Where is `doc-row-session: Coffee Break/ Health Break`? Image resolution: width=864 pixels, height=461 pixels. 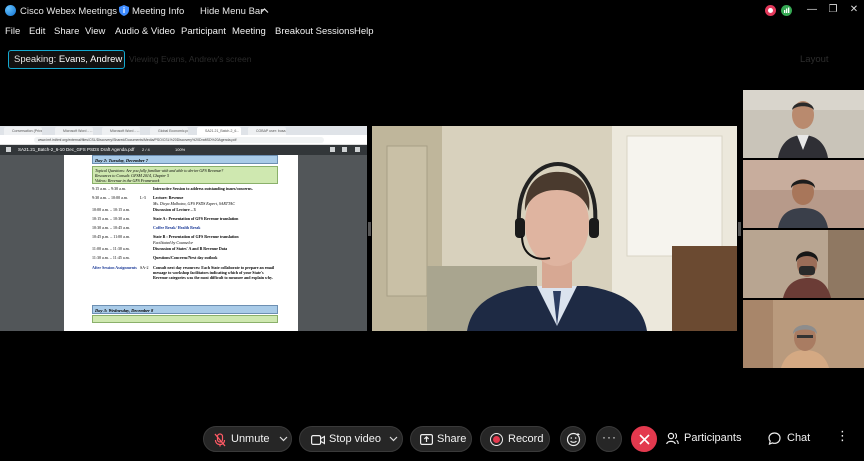
doc-row-session: Coffee Break/ Health Break is located at coordinates (177, 227).